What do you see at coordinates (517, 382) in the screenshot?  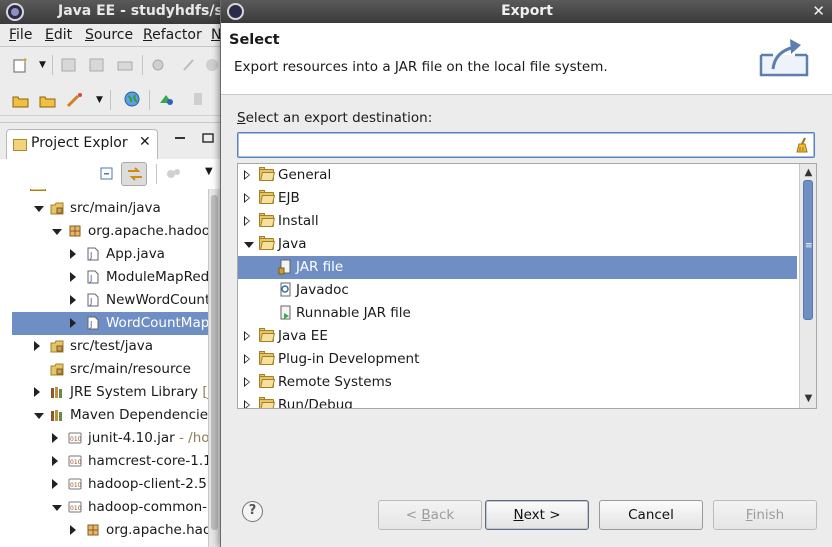 I see `wizard-tree-row: Remote Systems` at bounding box center [517, 382].